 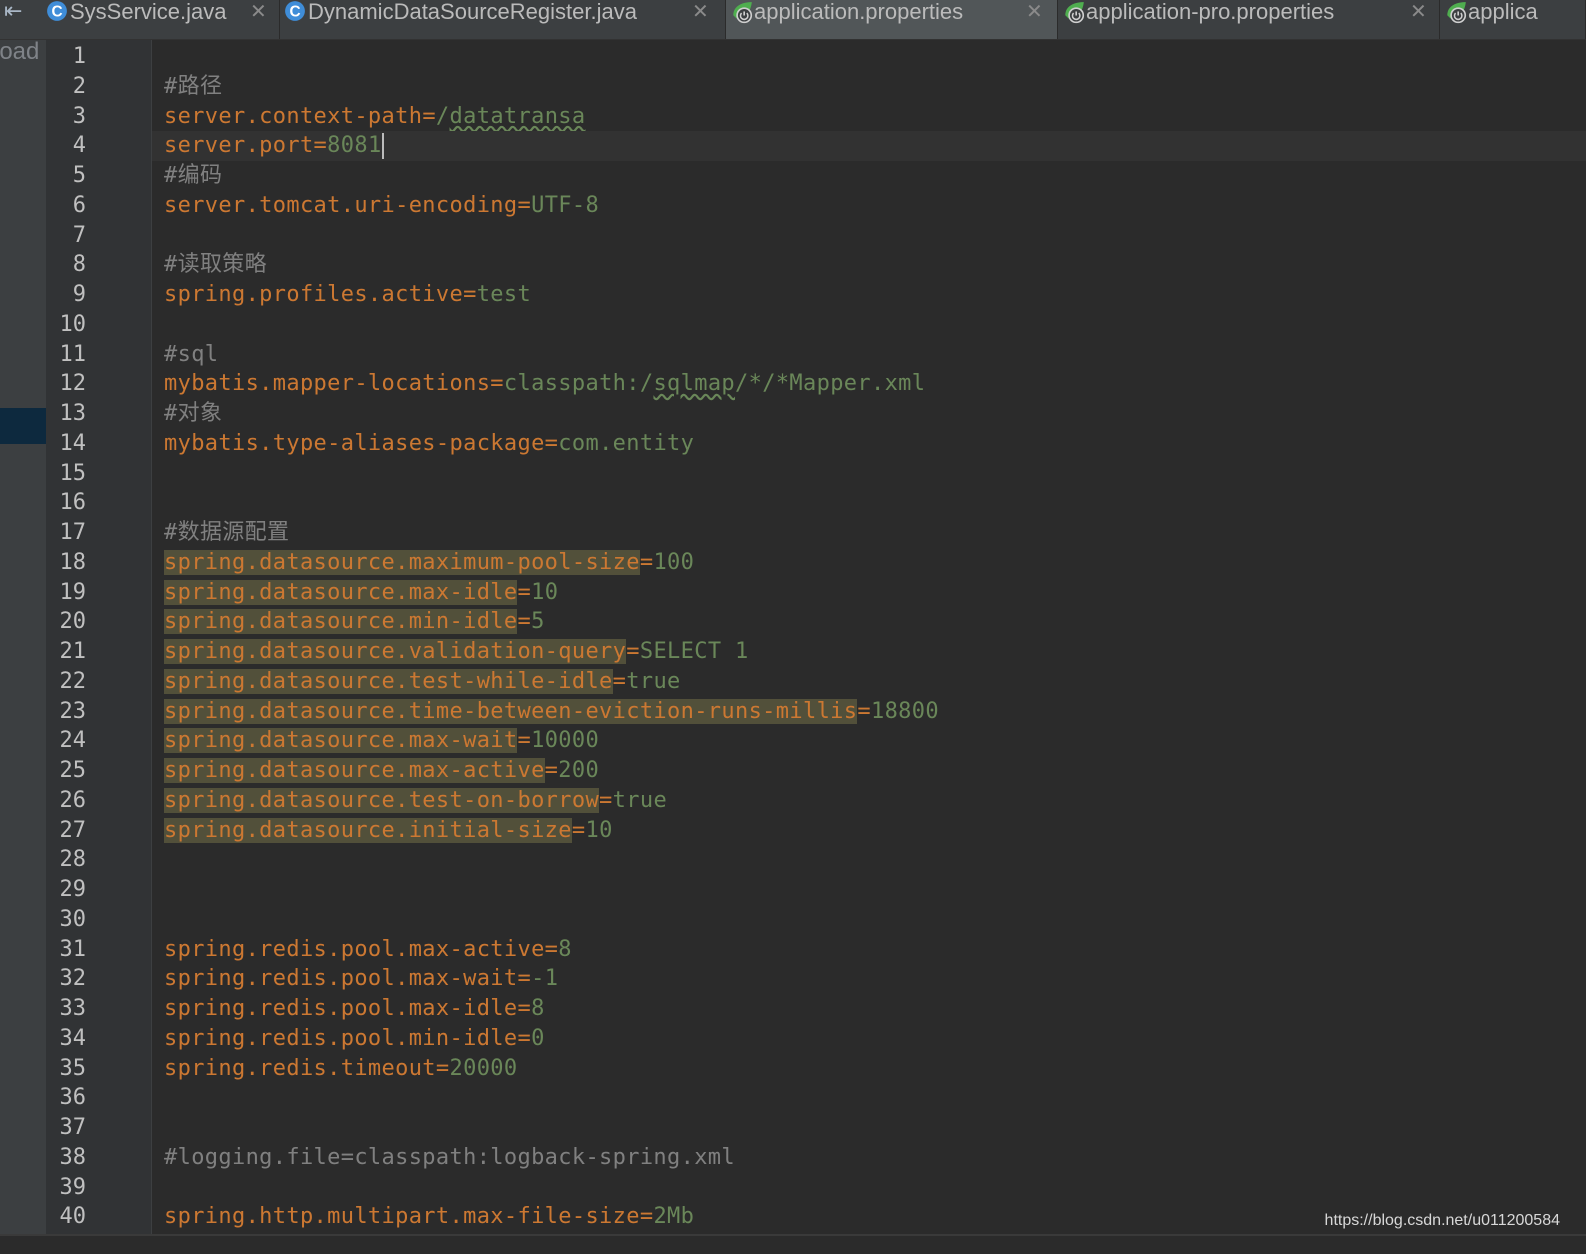 What do you see at coordinates (73, 860) in the screenshot?
I see `line-number: 28` at bounding box center [73, 860].